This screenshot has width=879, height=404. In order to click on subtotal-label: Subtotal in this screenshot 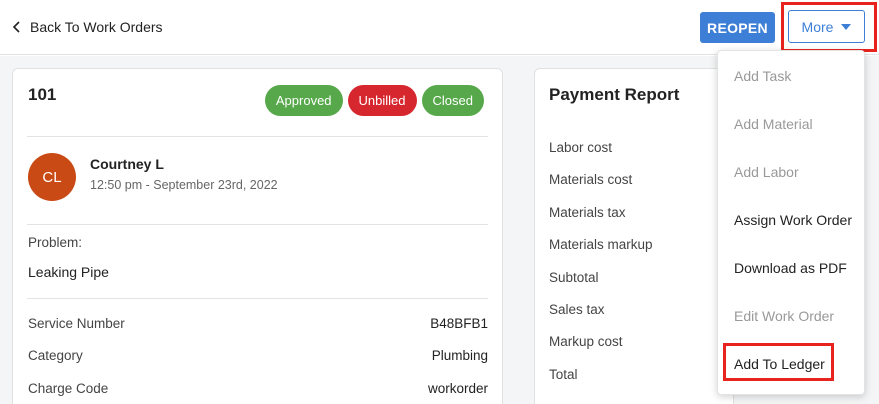, I will do `click(574, 277)`.